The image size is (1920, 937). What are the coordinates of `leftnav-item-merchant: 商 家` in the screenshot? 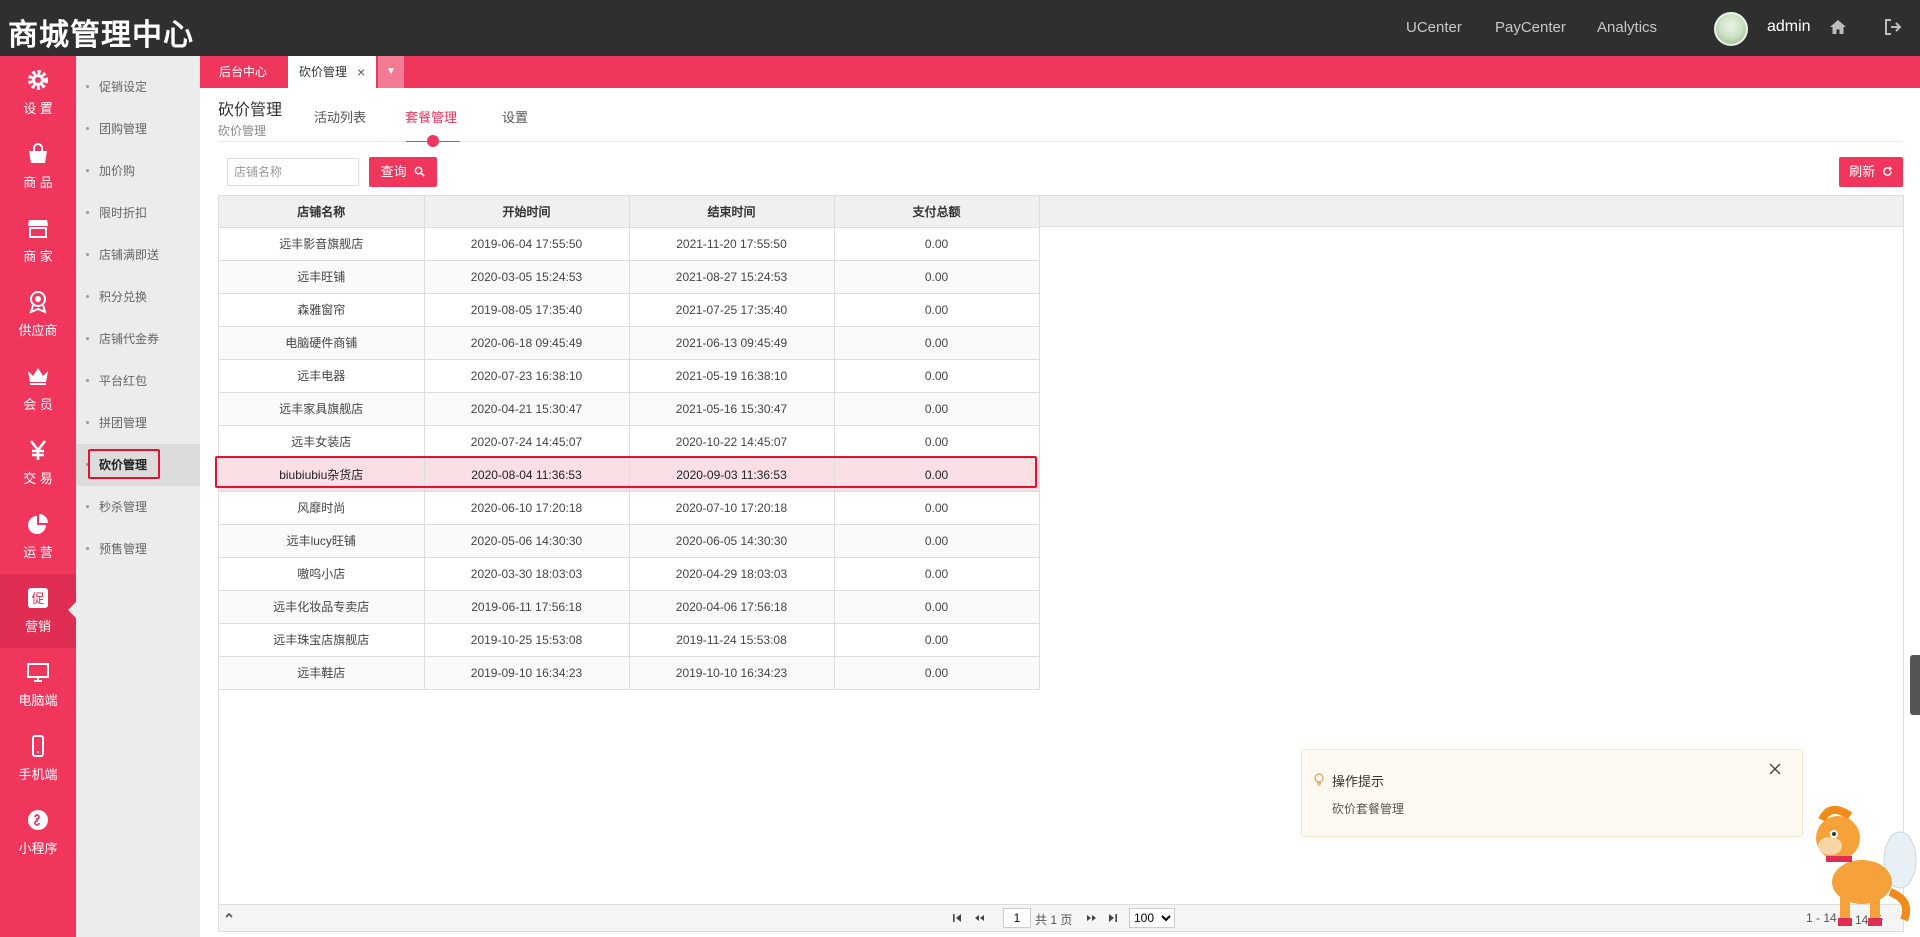 It's located at (38, 241).